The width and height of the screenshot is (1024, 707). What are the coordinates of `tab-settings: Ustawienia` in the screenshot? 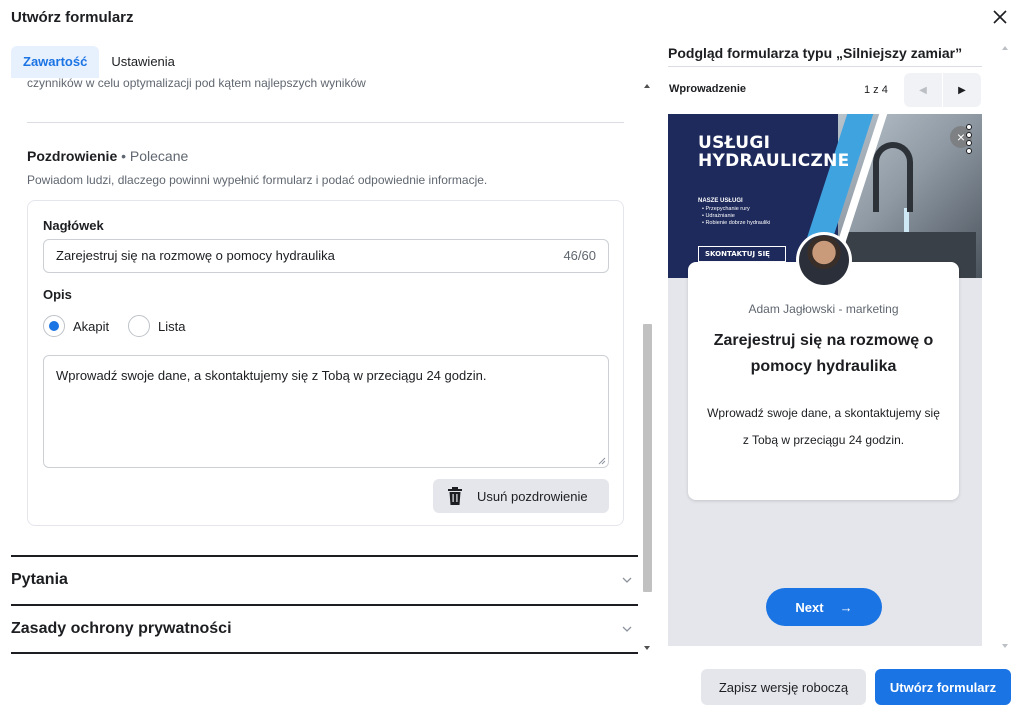 It's located at (143, 62).